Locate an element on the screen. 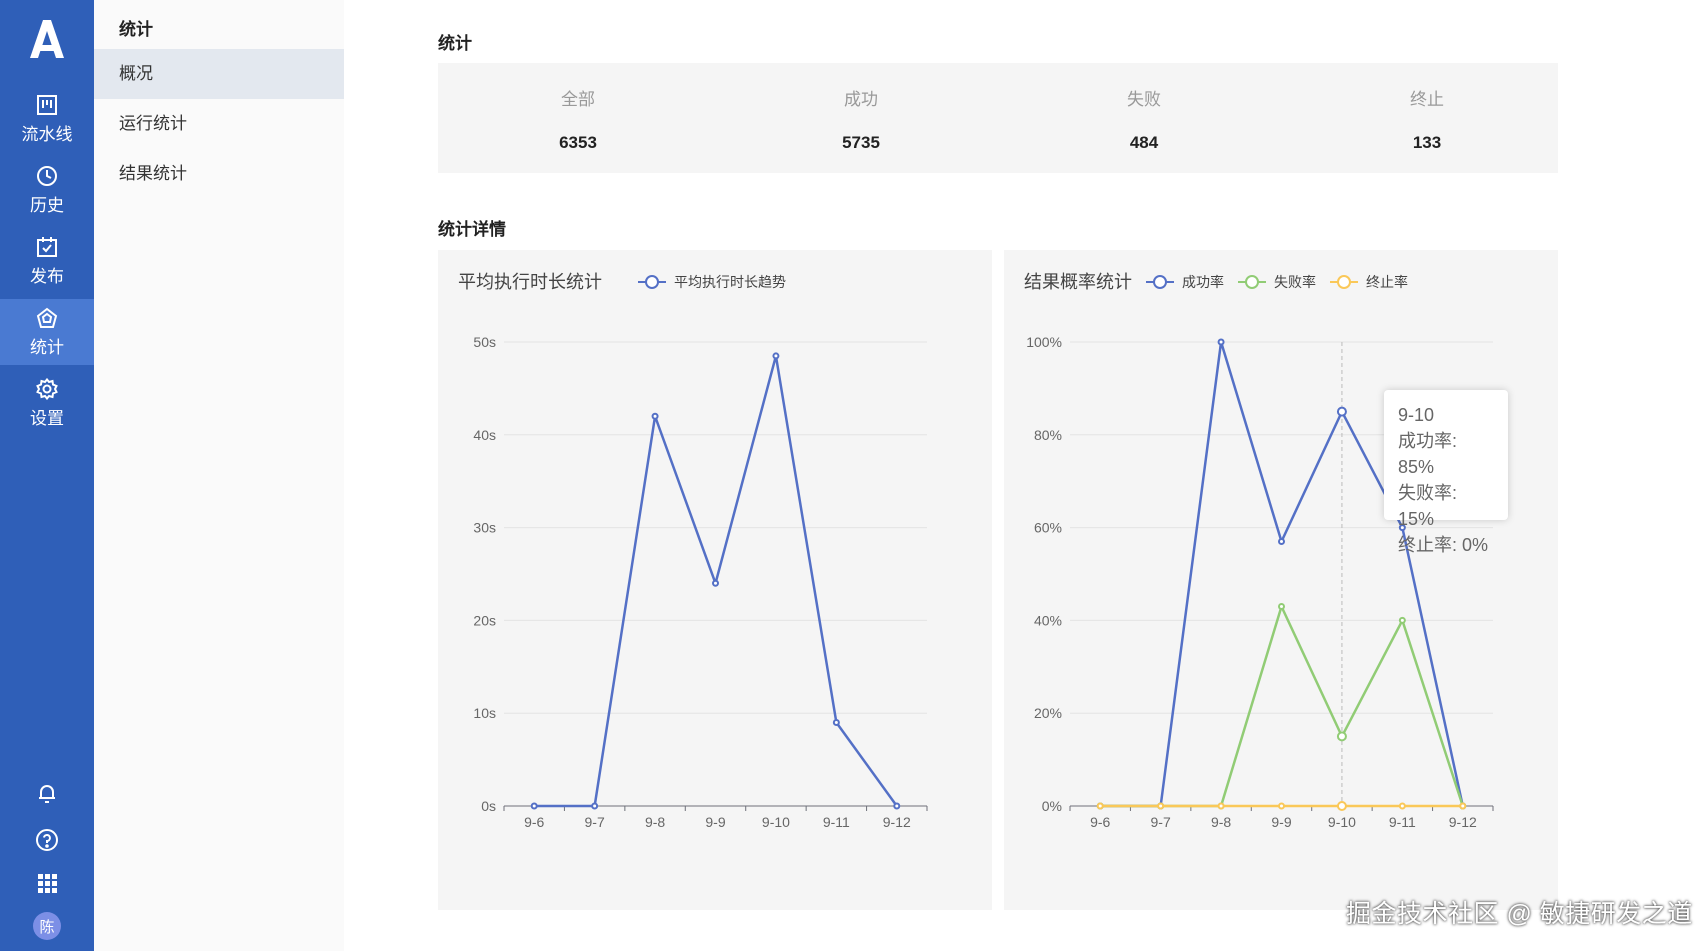  calendar-check-icon is located at coordinates (47, 246).